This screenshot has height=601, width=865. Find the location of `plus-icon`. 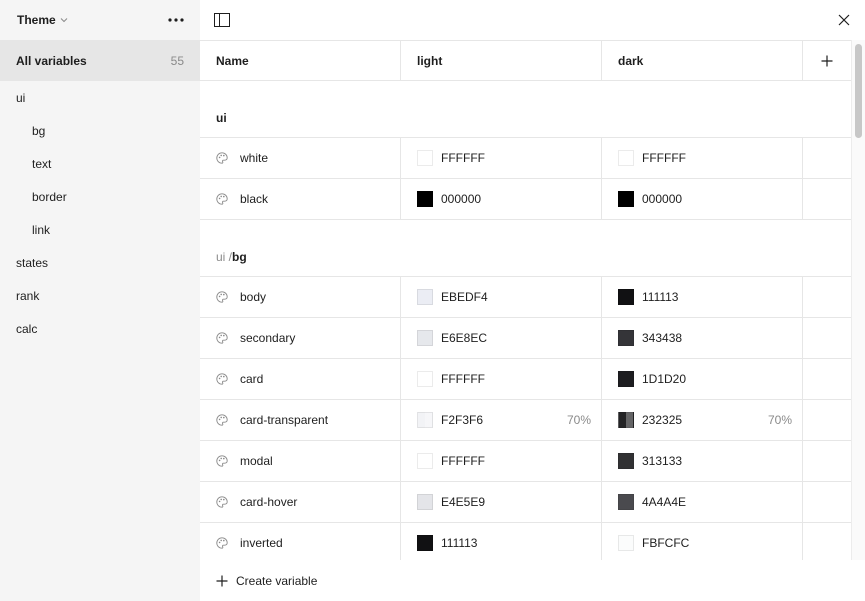

plus-icon is located at coordinates (222, 580).